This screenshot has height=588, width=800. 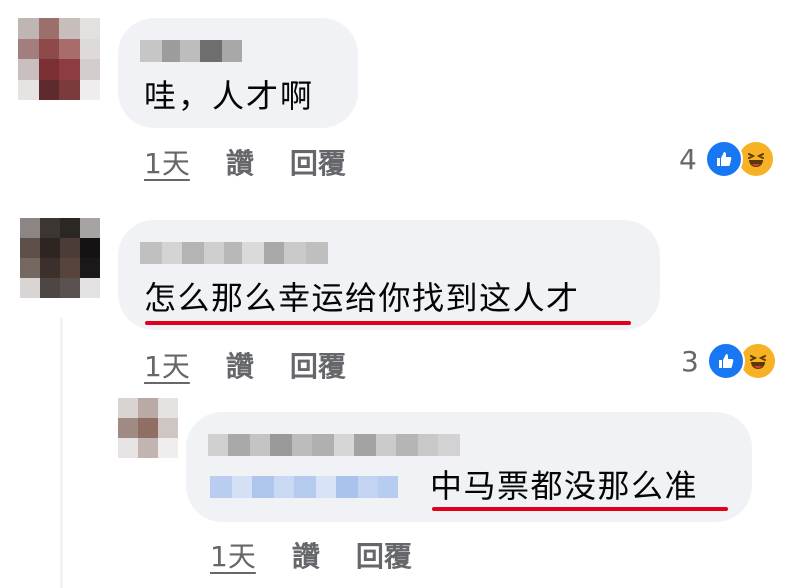 I want to click on reaction-summary: 4, so click(x=727, y=159).